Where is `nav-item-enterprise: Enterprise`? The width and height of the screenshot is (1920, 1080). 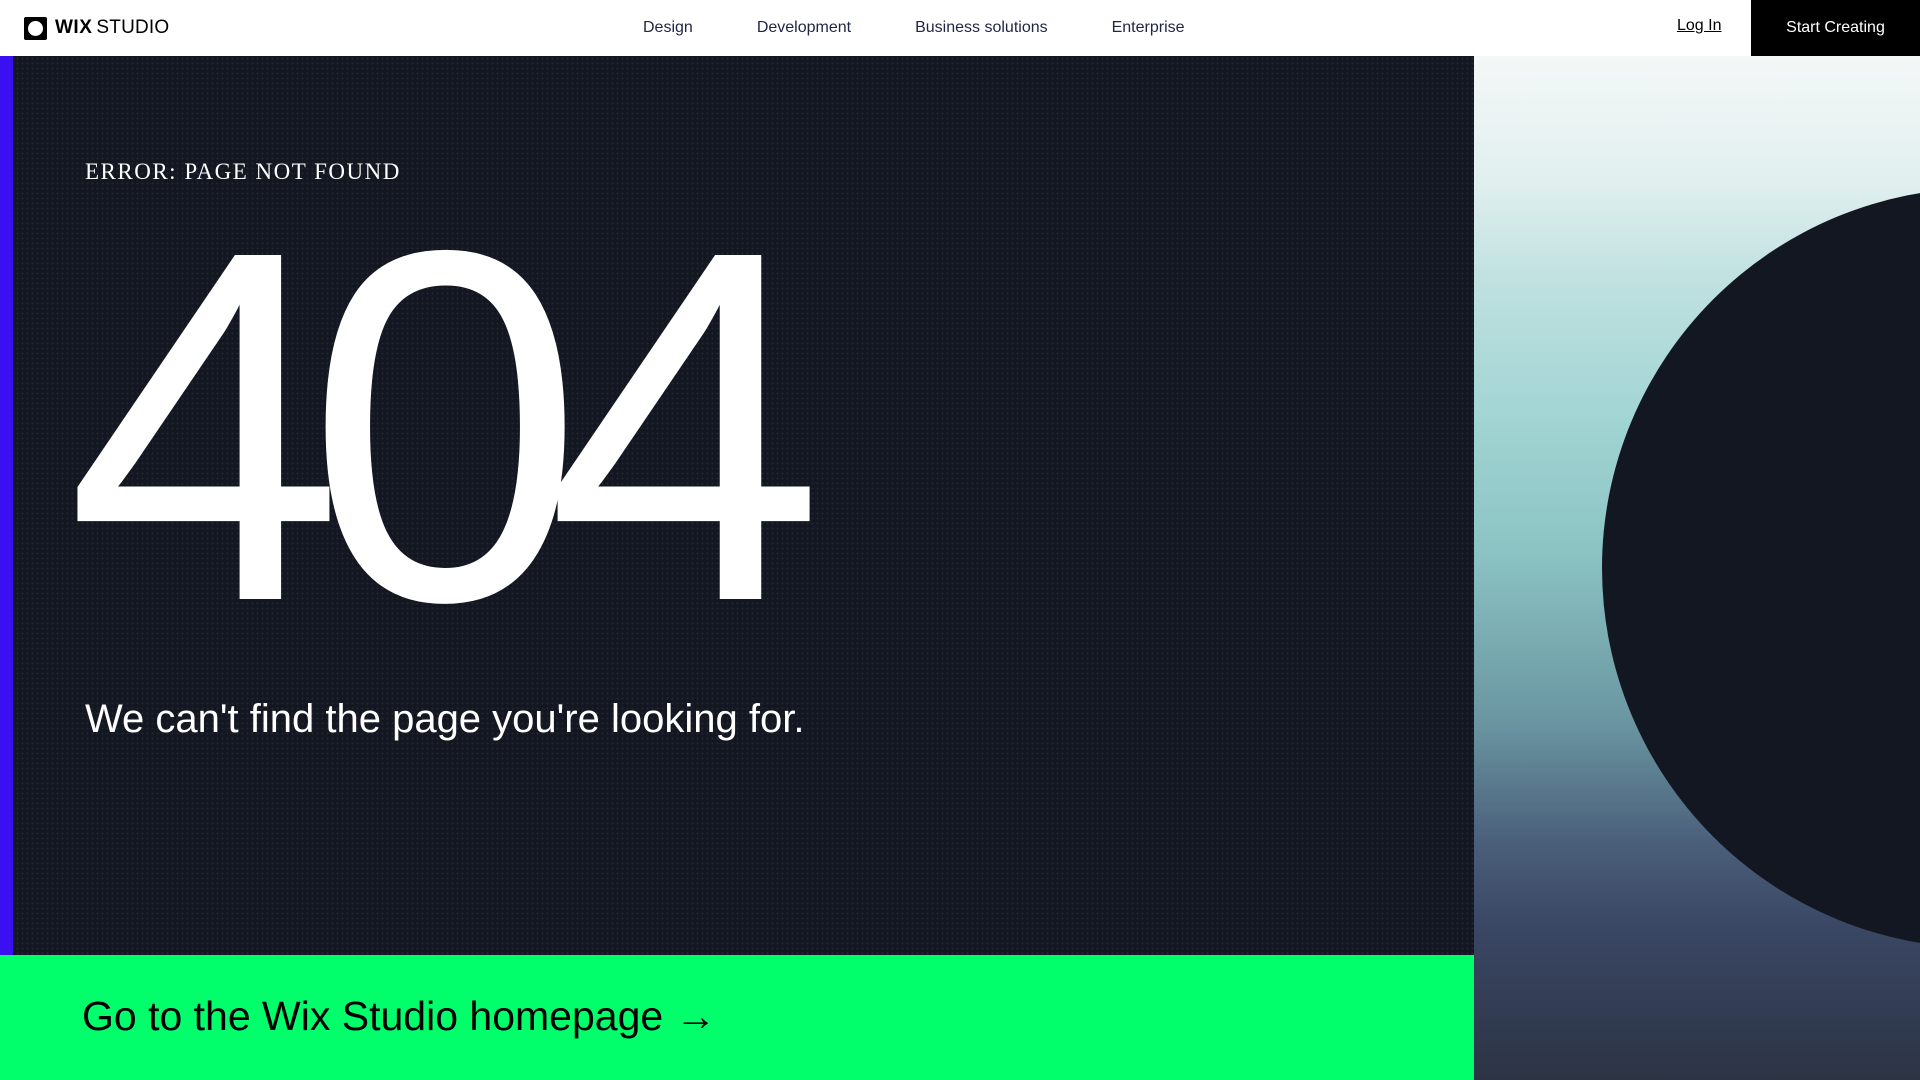 nav-item-enterprise: Enterprise is located at coordinates (1148, 28).